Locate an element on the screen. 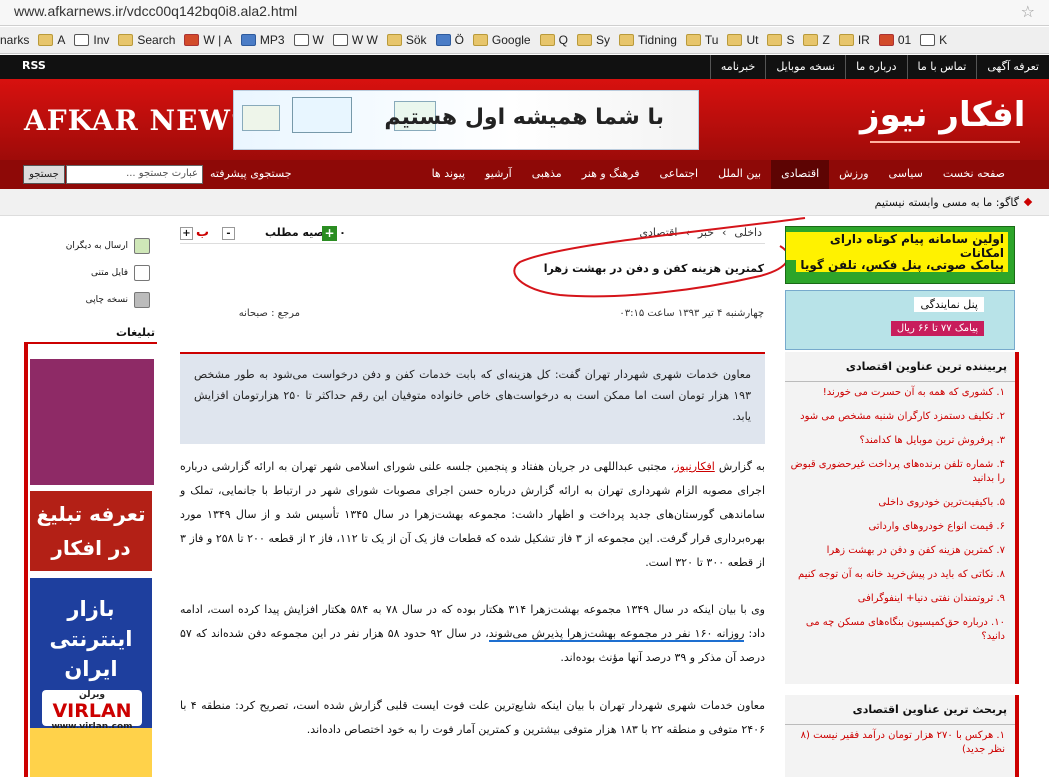 The image size is (1049, 777). ticker-text: گاگو: ما به مسی وابسته نیستیم is located at coordinates (947, 202).